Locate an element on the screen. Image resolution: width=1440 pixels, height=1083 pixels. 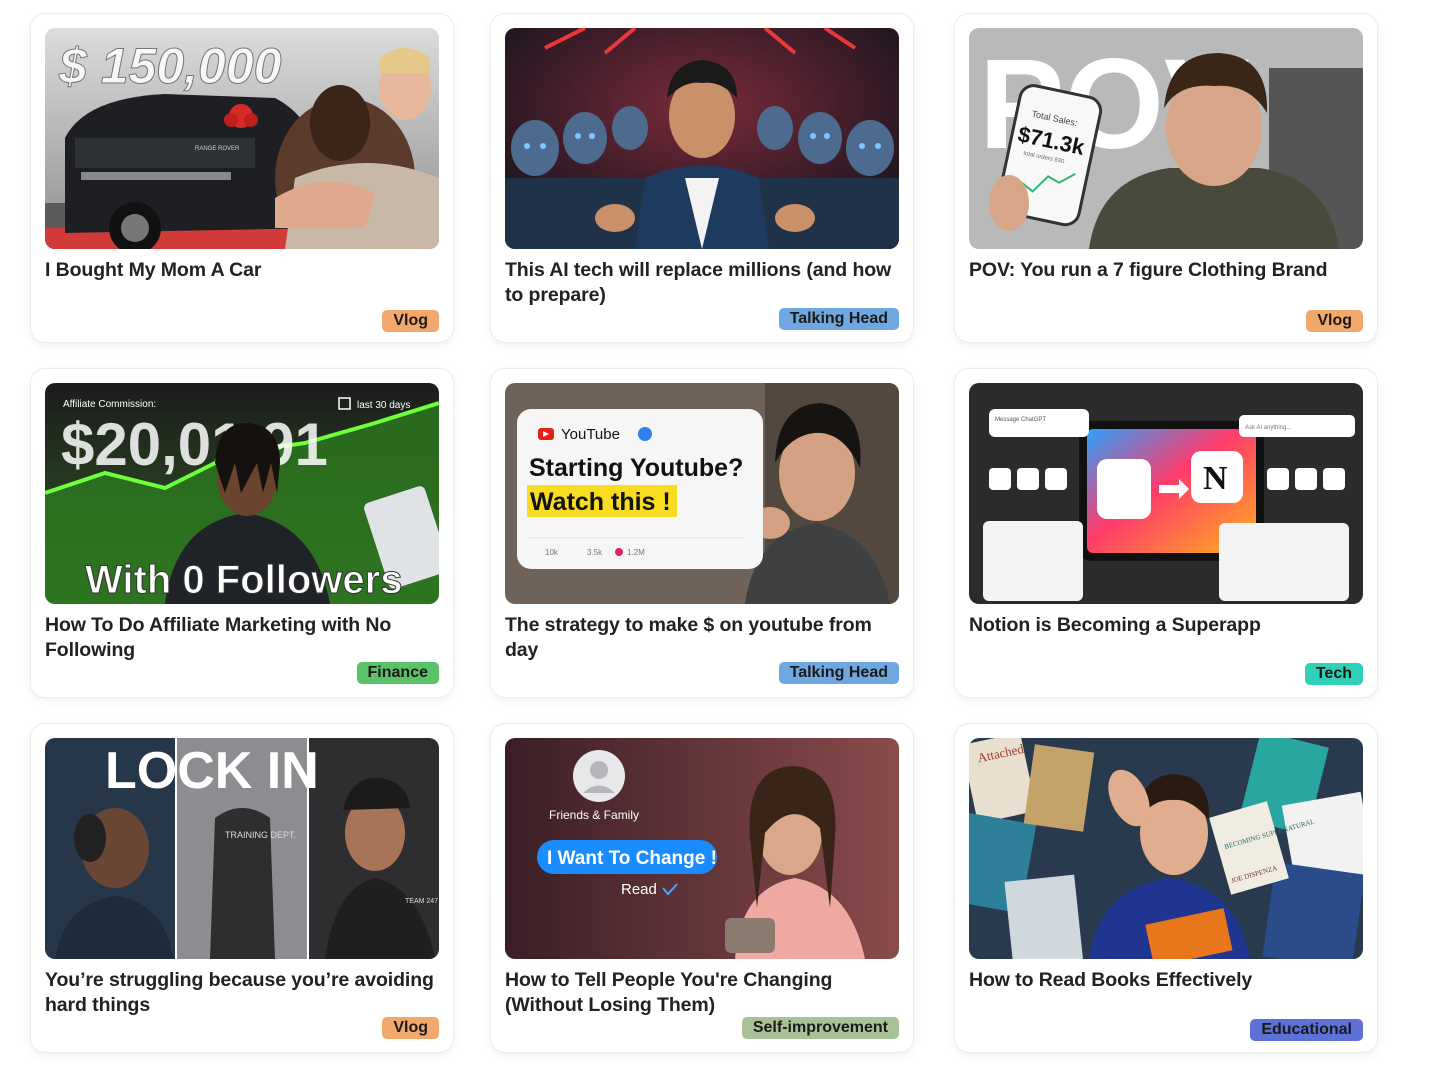
video-thumbnail: Friends & Family I Want To Change ! Read is located at coordinates (702, 848).